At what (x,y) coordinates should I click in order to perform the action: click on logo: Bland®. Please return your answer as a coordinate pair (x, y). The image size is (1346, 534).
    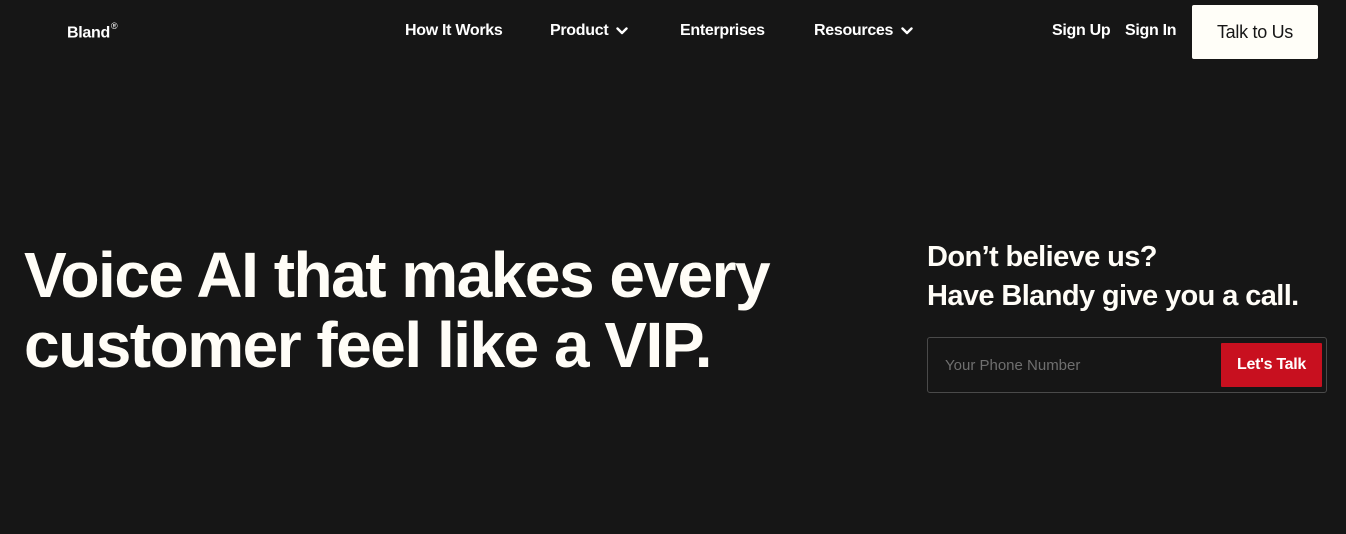
    Looking at the image, I should click on (92, 31).